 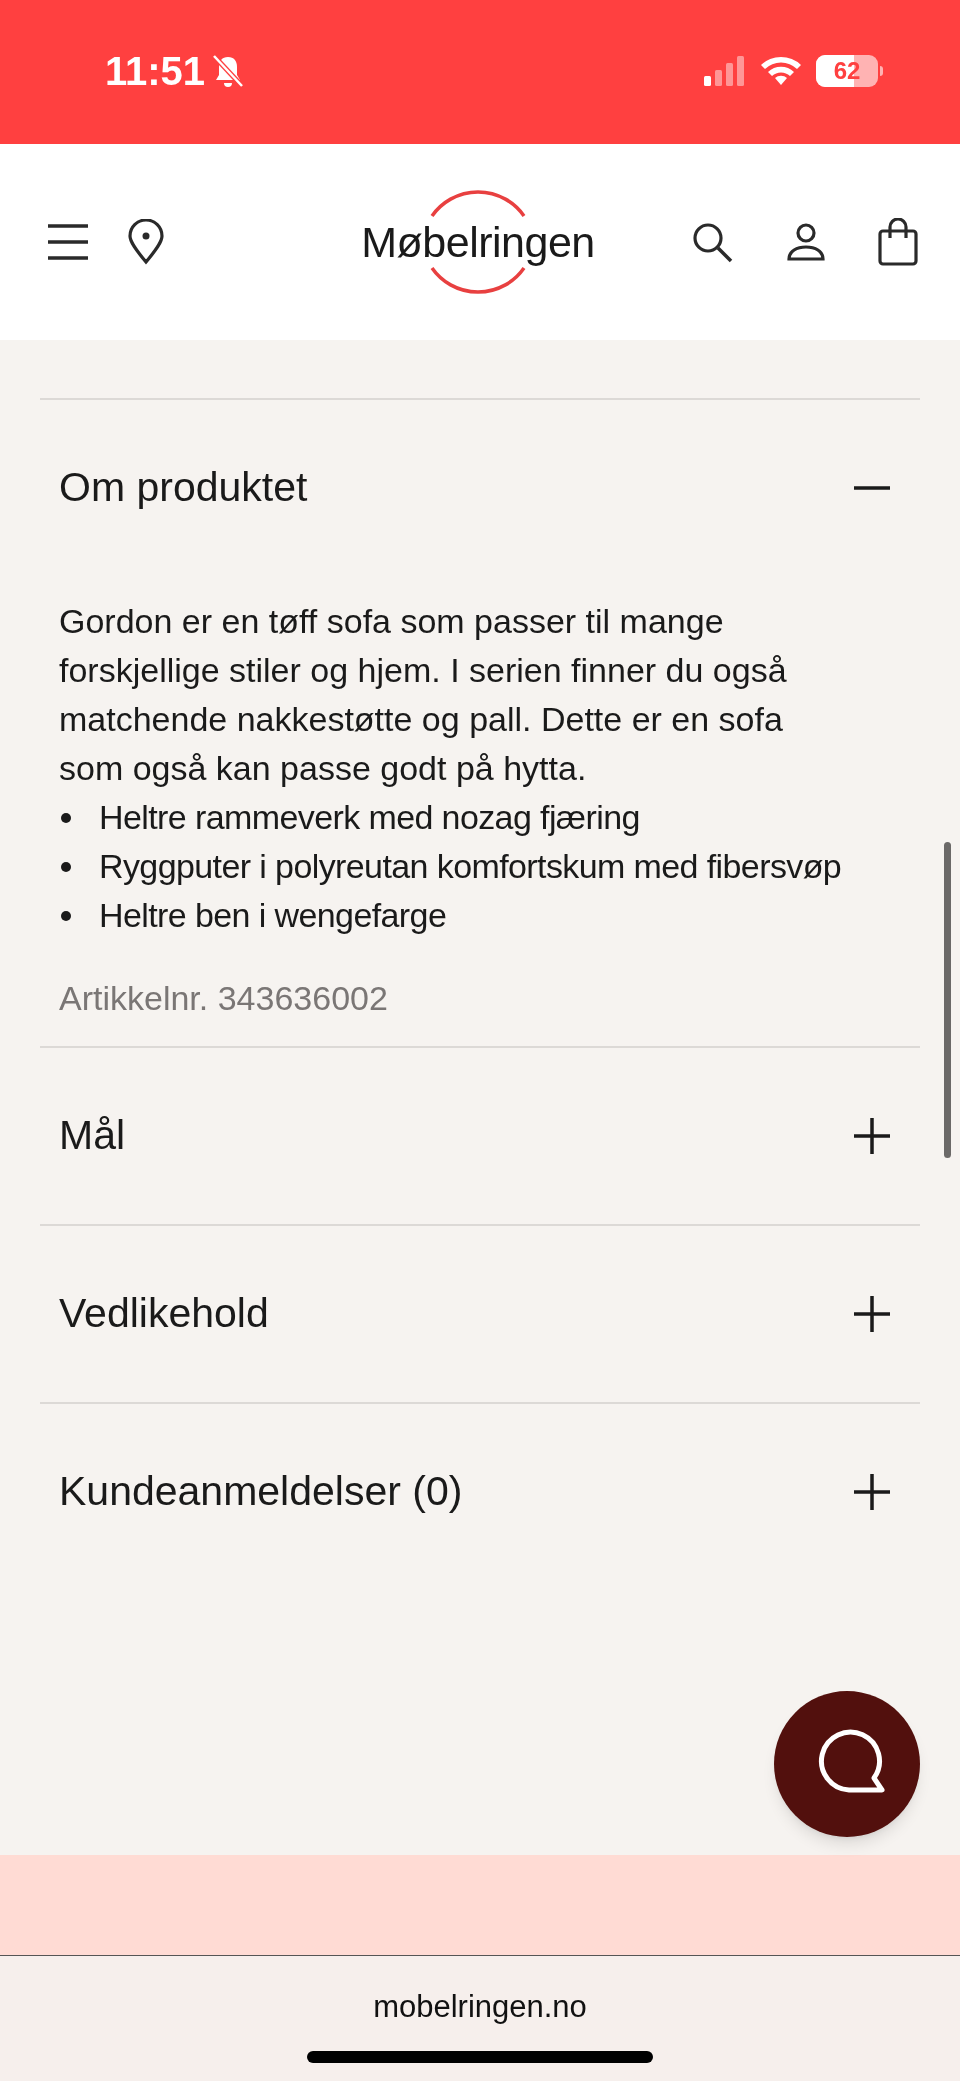 I want to click on url-text: mobelringen.no, so click(x=480, y=2007).